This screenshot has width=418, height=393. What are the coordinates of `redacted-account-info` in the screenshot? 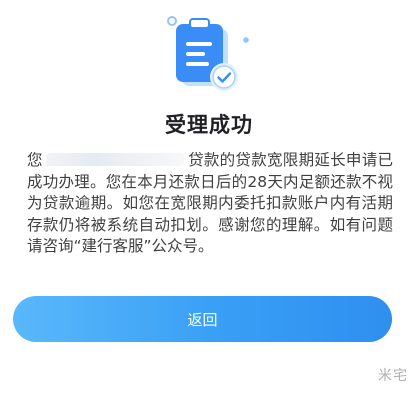 It's located at (114, 159).